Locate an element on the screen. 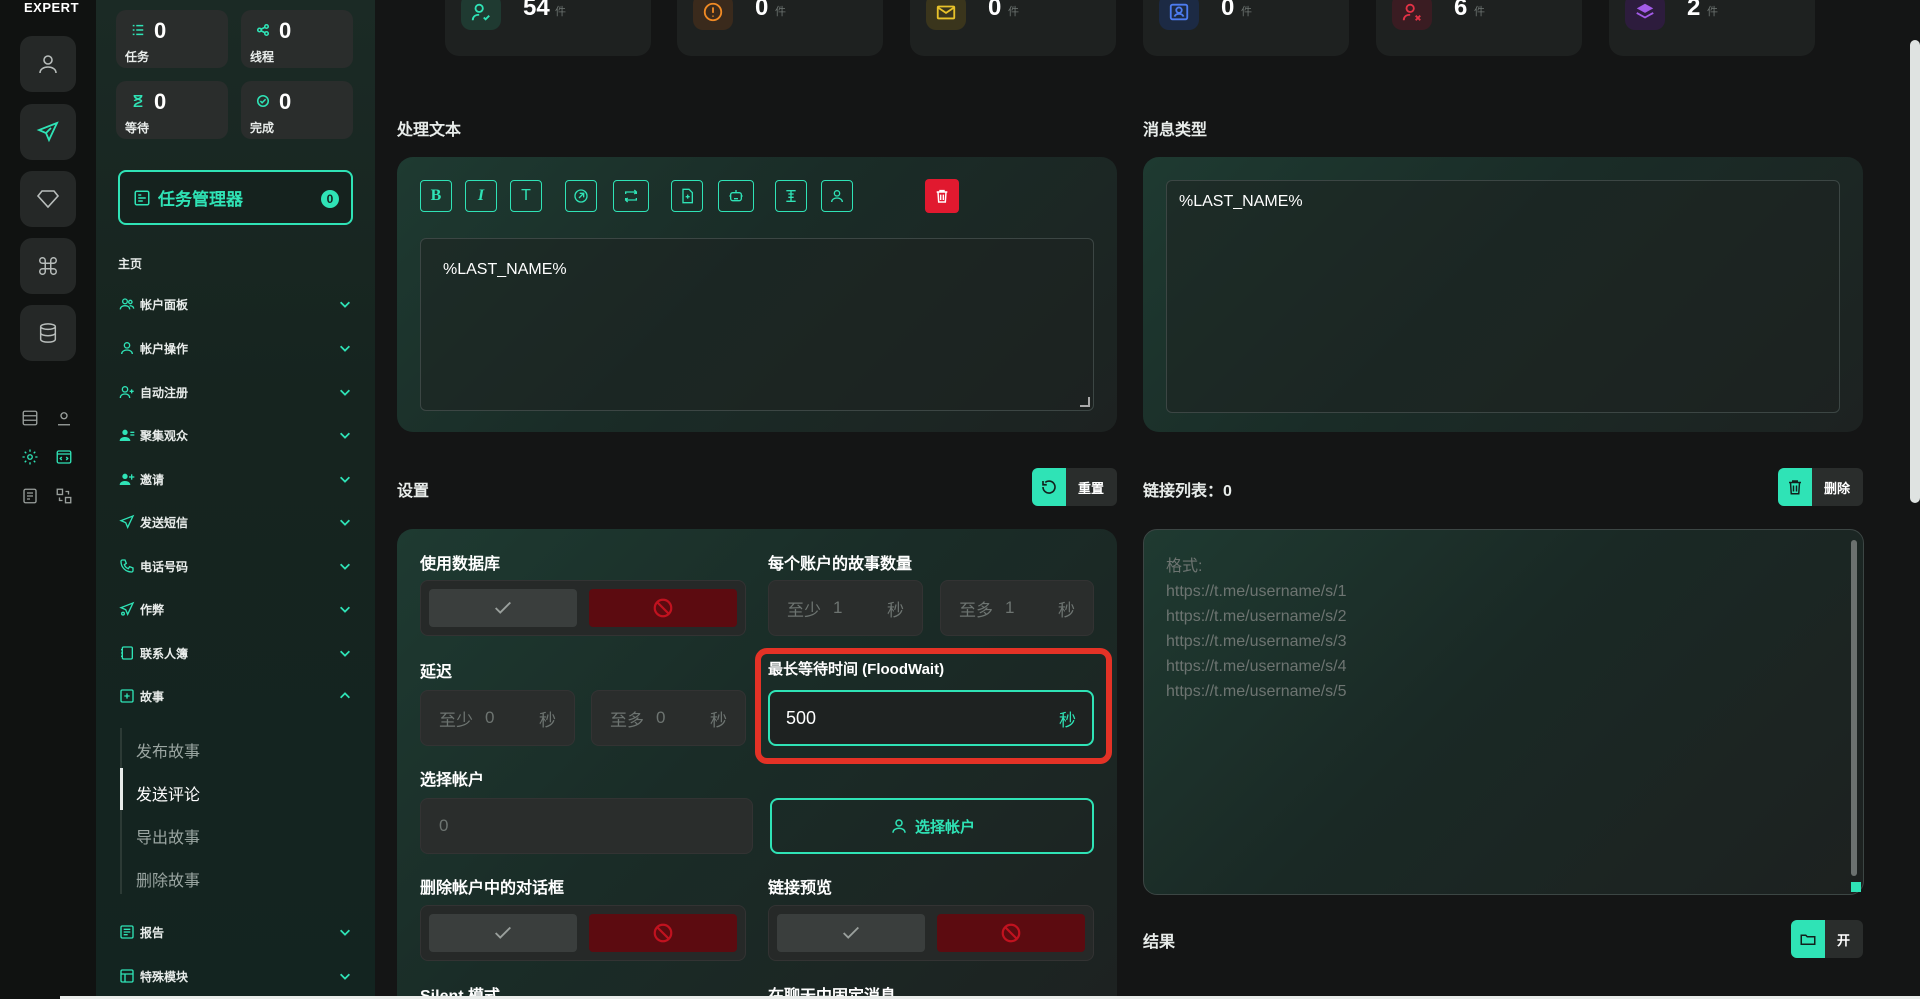 Image resolution: width=1920 pixels, height=999 pixels. user-icon is located at coordinates (48, 64).